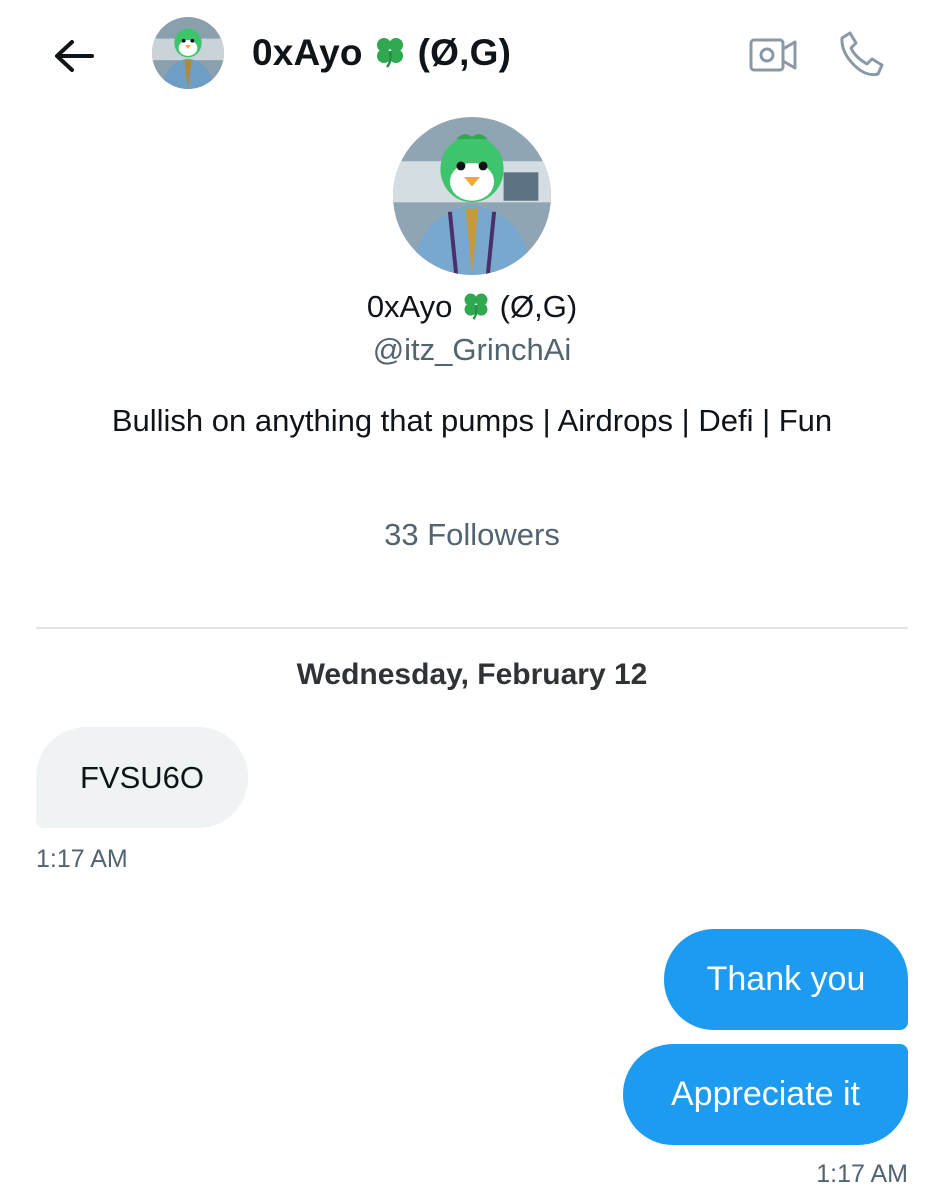 This screenshot has height=1200, width=944. Describe the element at coordinates (472, 535) in the screenshot. I see `followers-count: 33 Followers` at that location.